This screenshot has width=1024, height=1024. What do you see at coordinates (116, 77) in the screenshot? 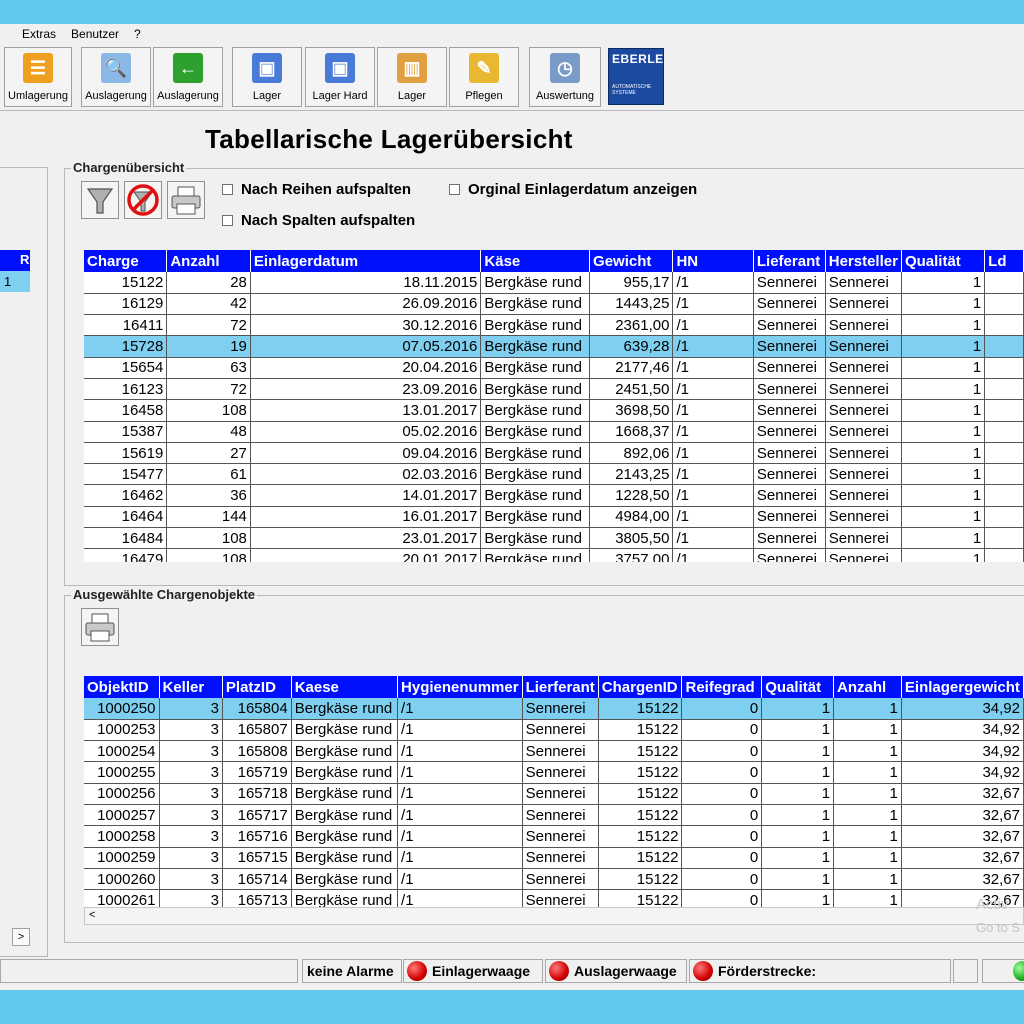
I see `toolbar-button-1: 🔍 Auslagerung` at bounding box center [116, 77].